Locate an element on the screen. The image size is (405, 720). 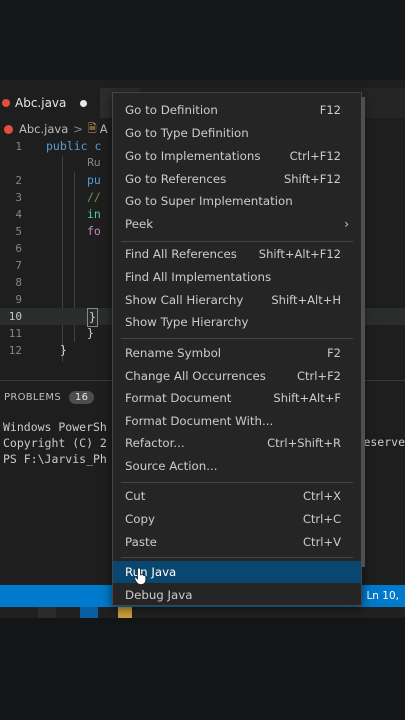
panel-tabs: PROBLEMS 16 is located at coordinates (49, 397).